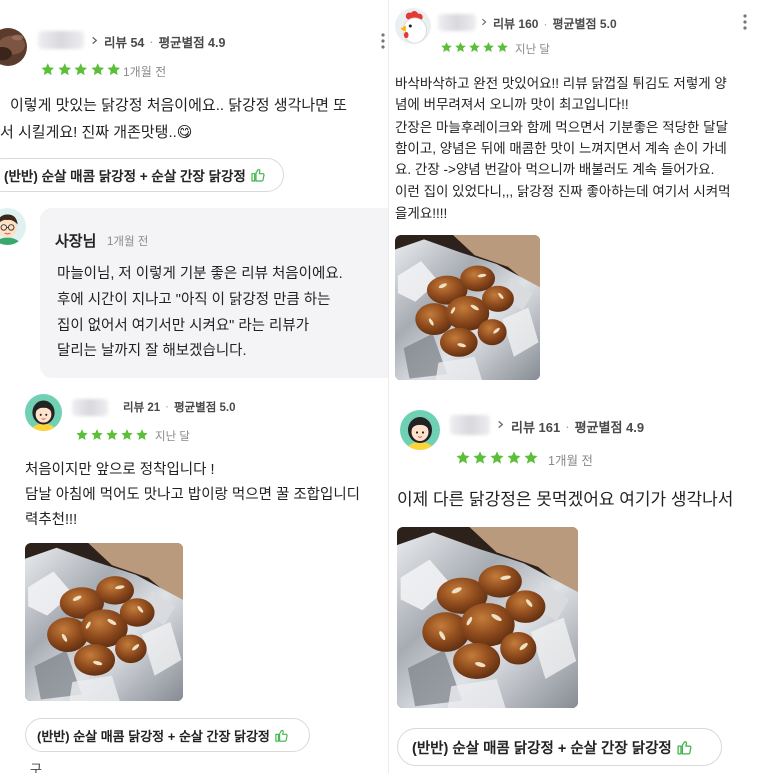 This screenshot has width=773, height=773. I want to click on owner-character-icon, so click(13, 226).